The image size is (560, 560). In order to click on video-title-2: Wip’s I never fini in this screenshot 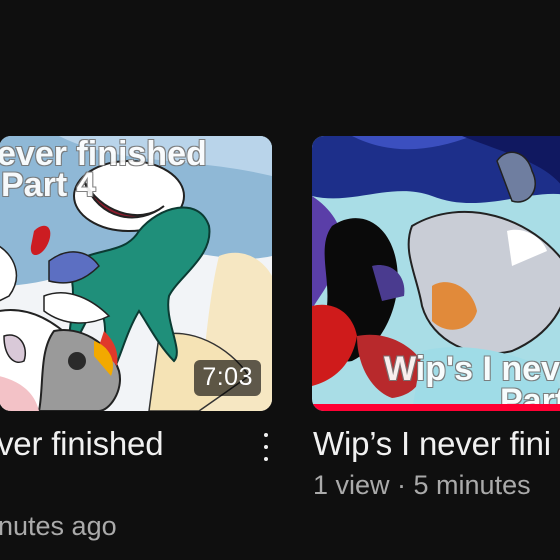, I will do `click(432, 444)`.